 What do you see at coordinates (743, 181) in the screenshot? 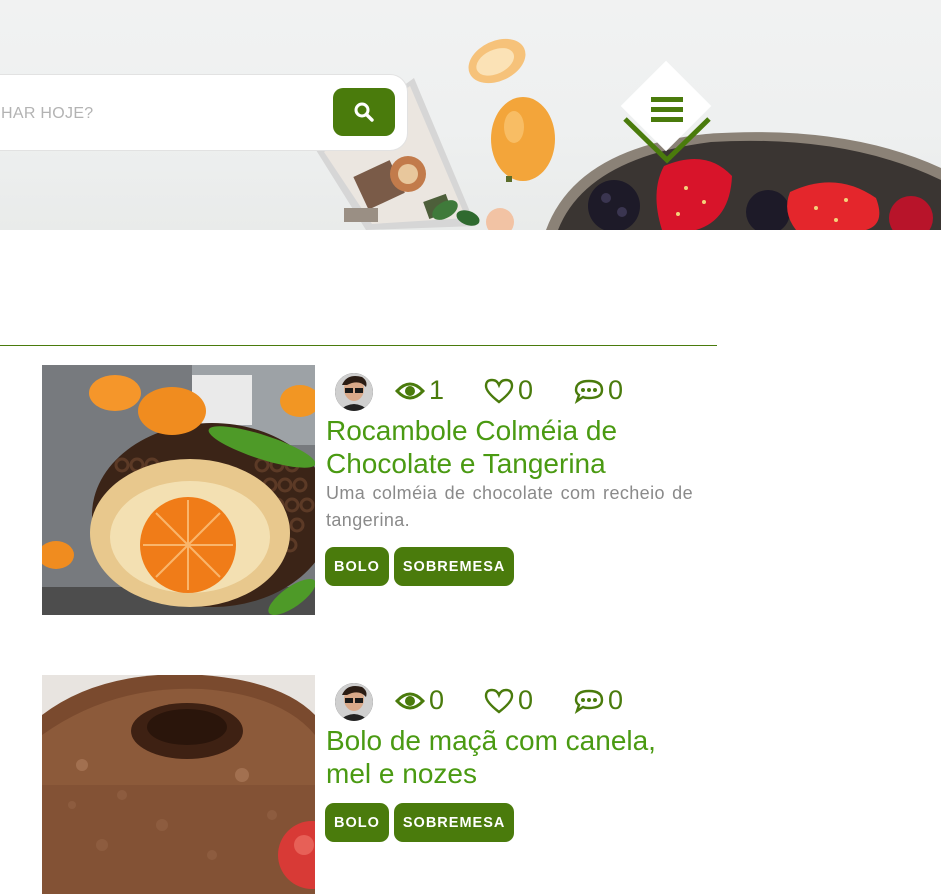
I see `berry-bowl-image` at bounding box center [743, 181].